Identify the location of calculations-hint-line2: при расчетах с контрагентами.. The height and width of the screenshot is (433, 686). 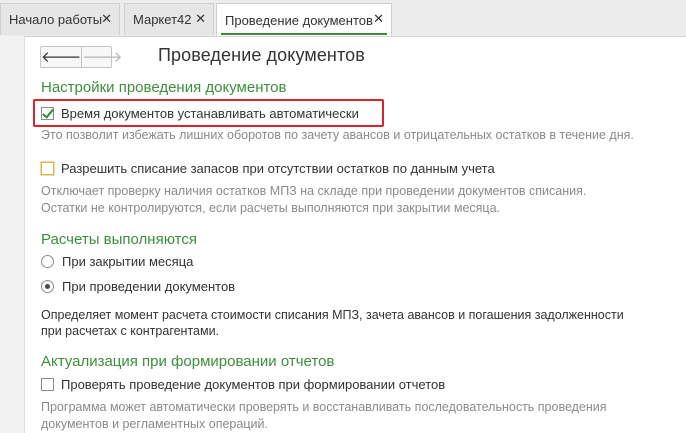
(130, 331).